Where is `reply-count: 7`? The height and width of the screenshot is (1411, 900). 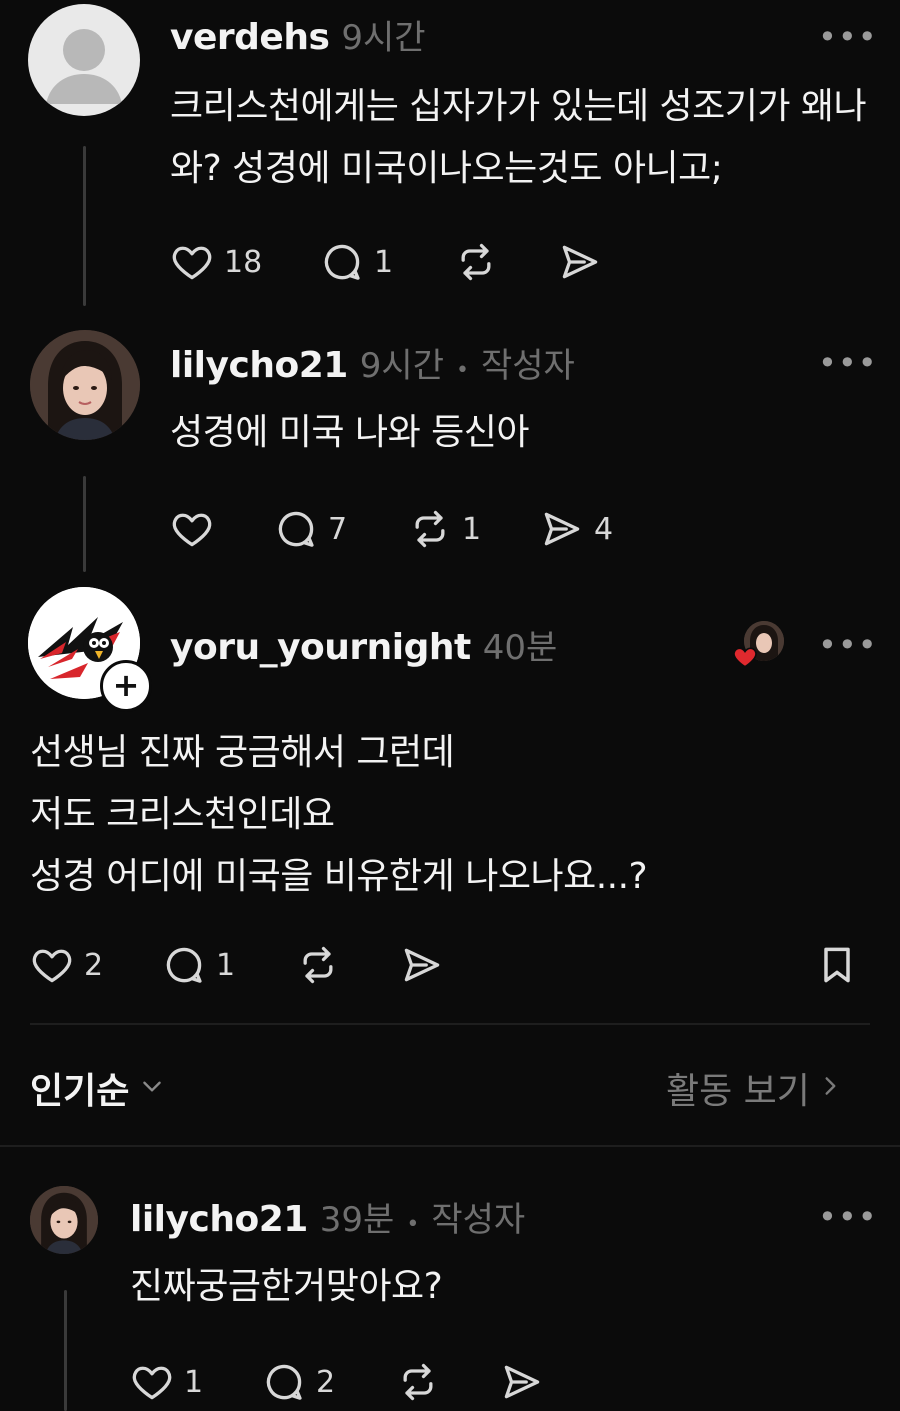 reply-count: 7 is located at coordinates (338, 529).